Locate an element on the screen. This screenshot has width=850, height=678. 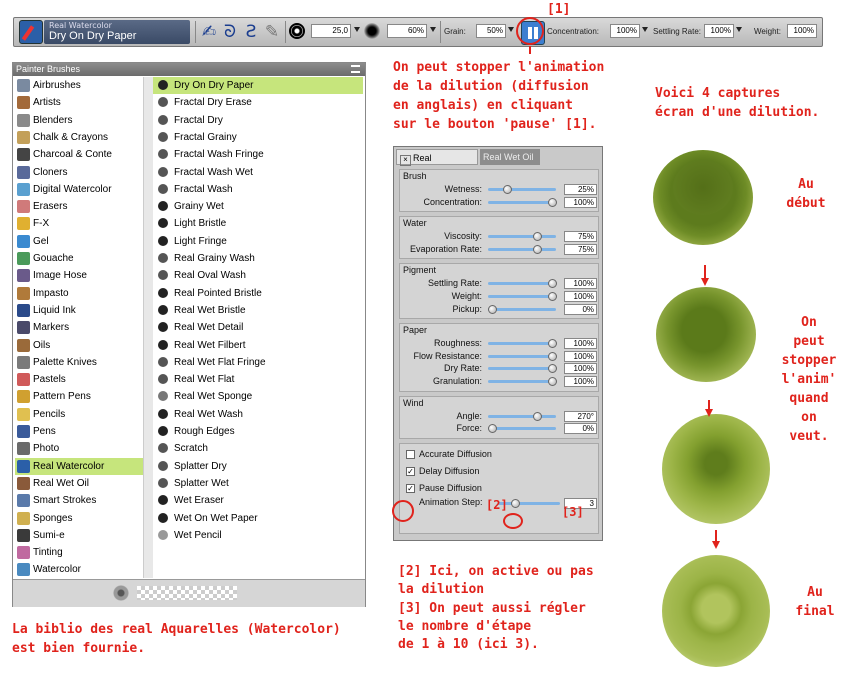
variant-item: Light Bristle is located at coordinates (258, 223).